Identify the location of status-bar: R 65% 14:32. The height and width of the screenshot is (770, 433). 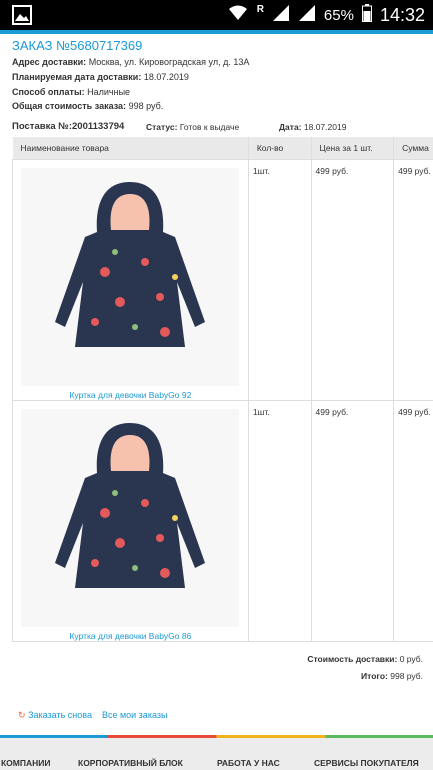
(216, 15).